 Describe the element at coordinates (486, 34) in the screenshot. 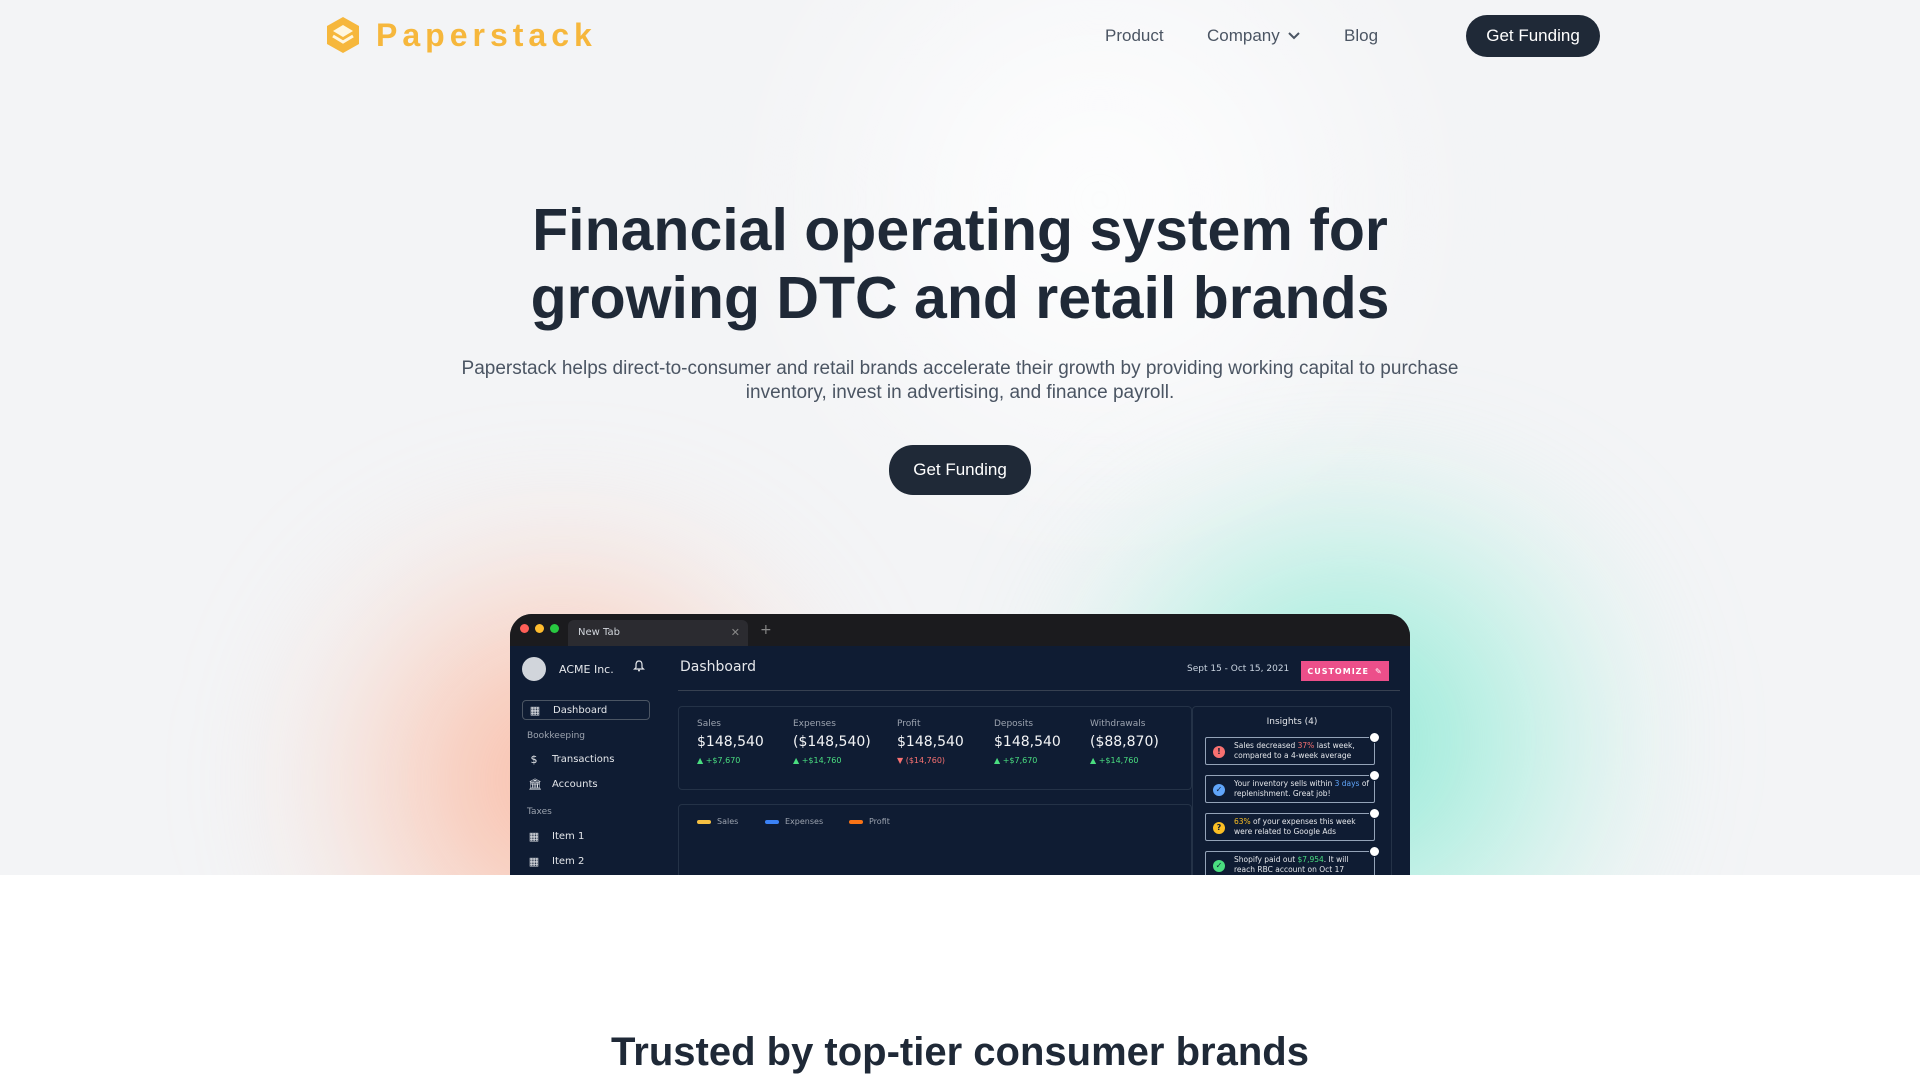

I see `brand-name: Paperstack` at that location.